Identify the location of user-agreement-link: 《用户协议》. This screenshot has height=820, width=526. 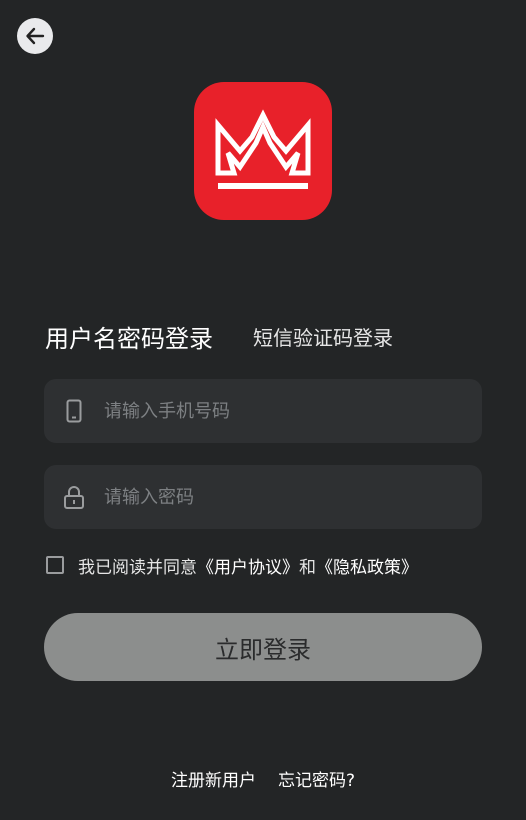
(248, 565).